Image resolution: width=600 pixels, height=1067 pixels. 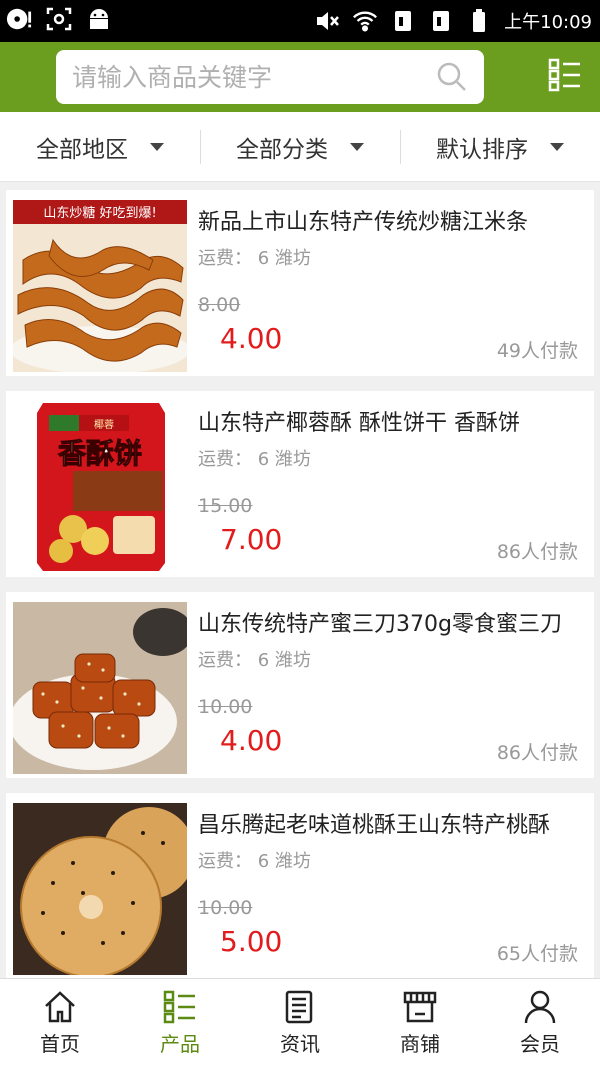 What do you see at coordinates (420, 1006) in the screenshot?
I see `store-icon` at bounding box center [420, 1006].